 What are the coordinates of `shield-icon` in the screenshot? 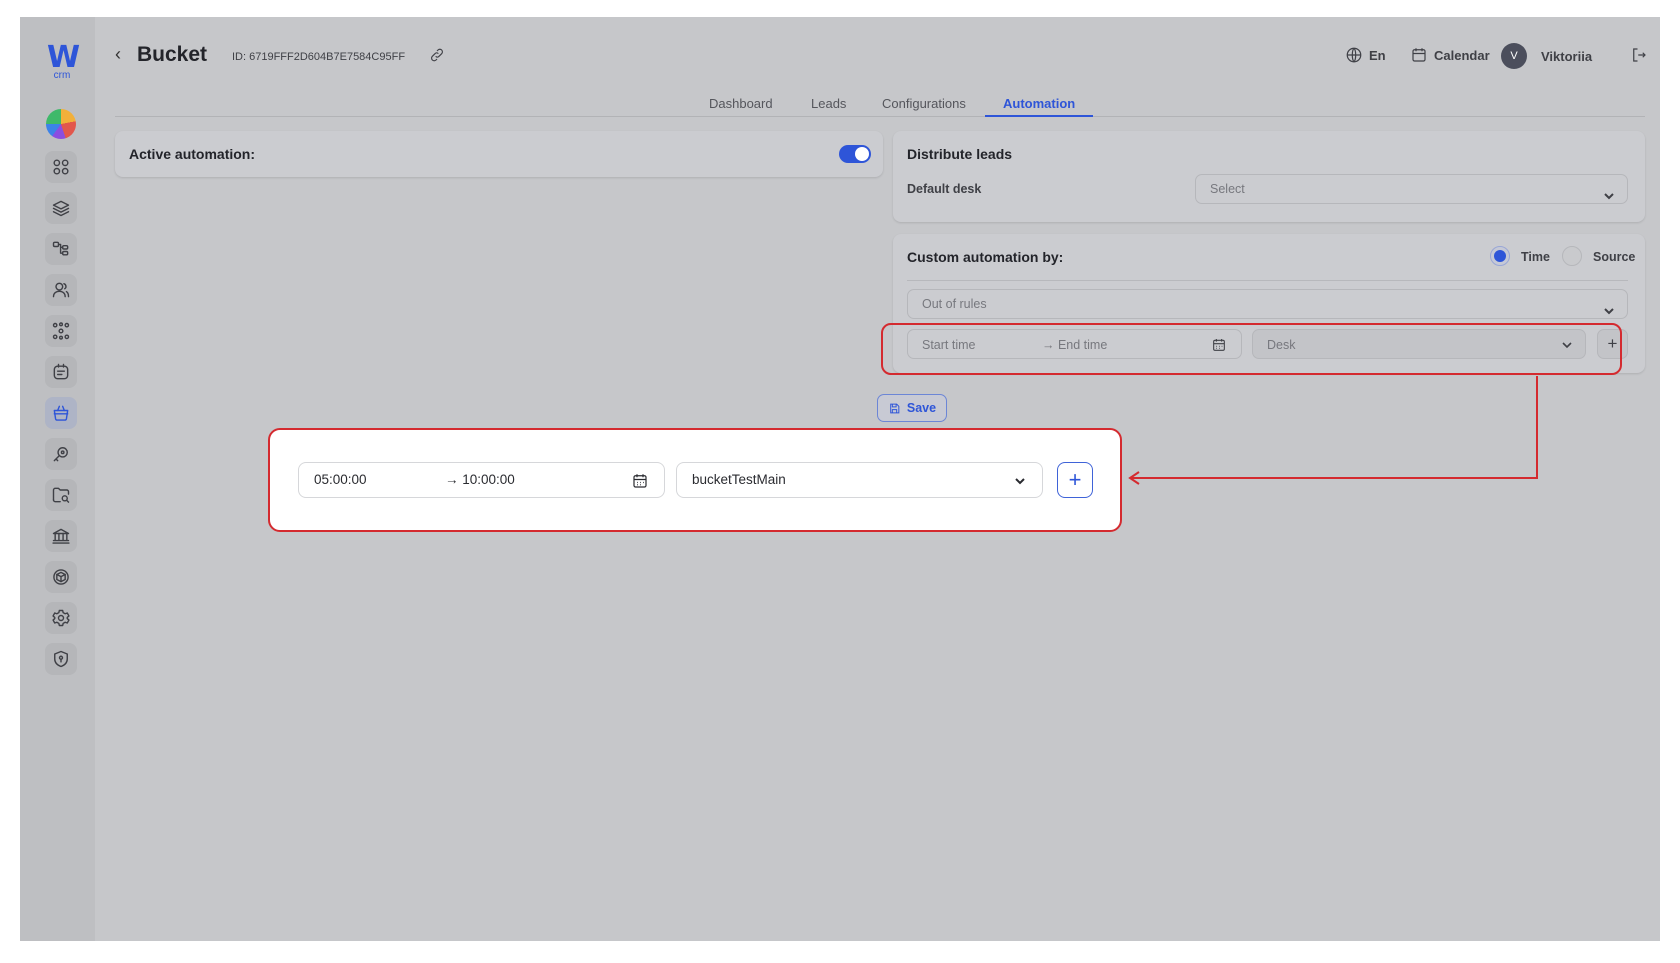 It's located at (61, 659).